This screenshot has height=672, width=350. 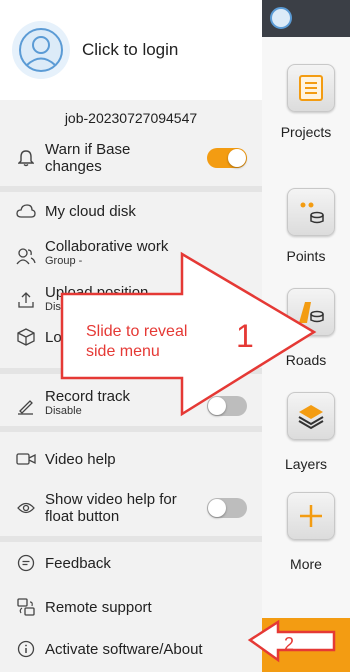 I want to click on menu-item-collaborative-work: Collaborative work Group -, so click(x=131, y=256).